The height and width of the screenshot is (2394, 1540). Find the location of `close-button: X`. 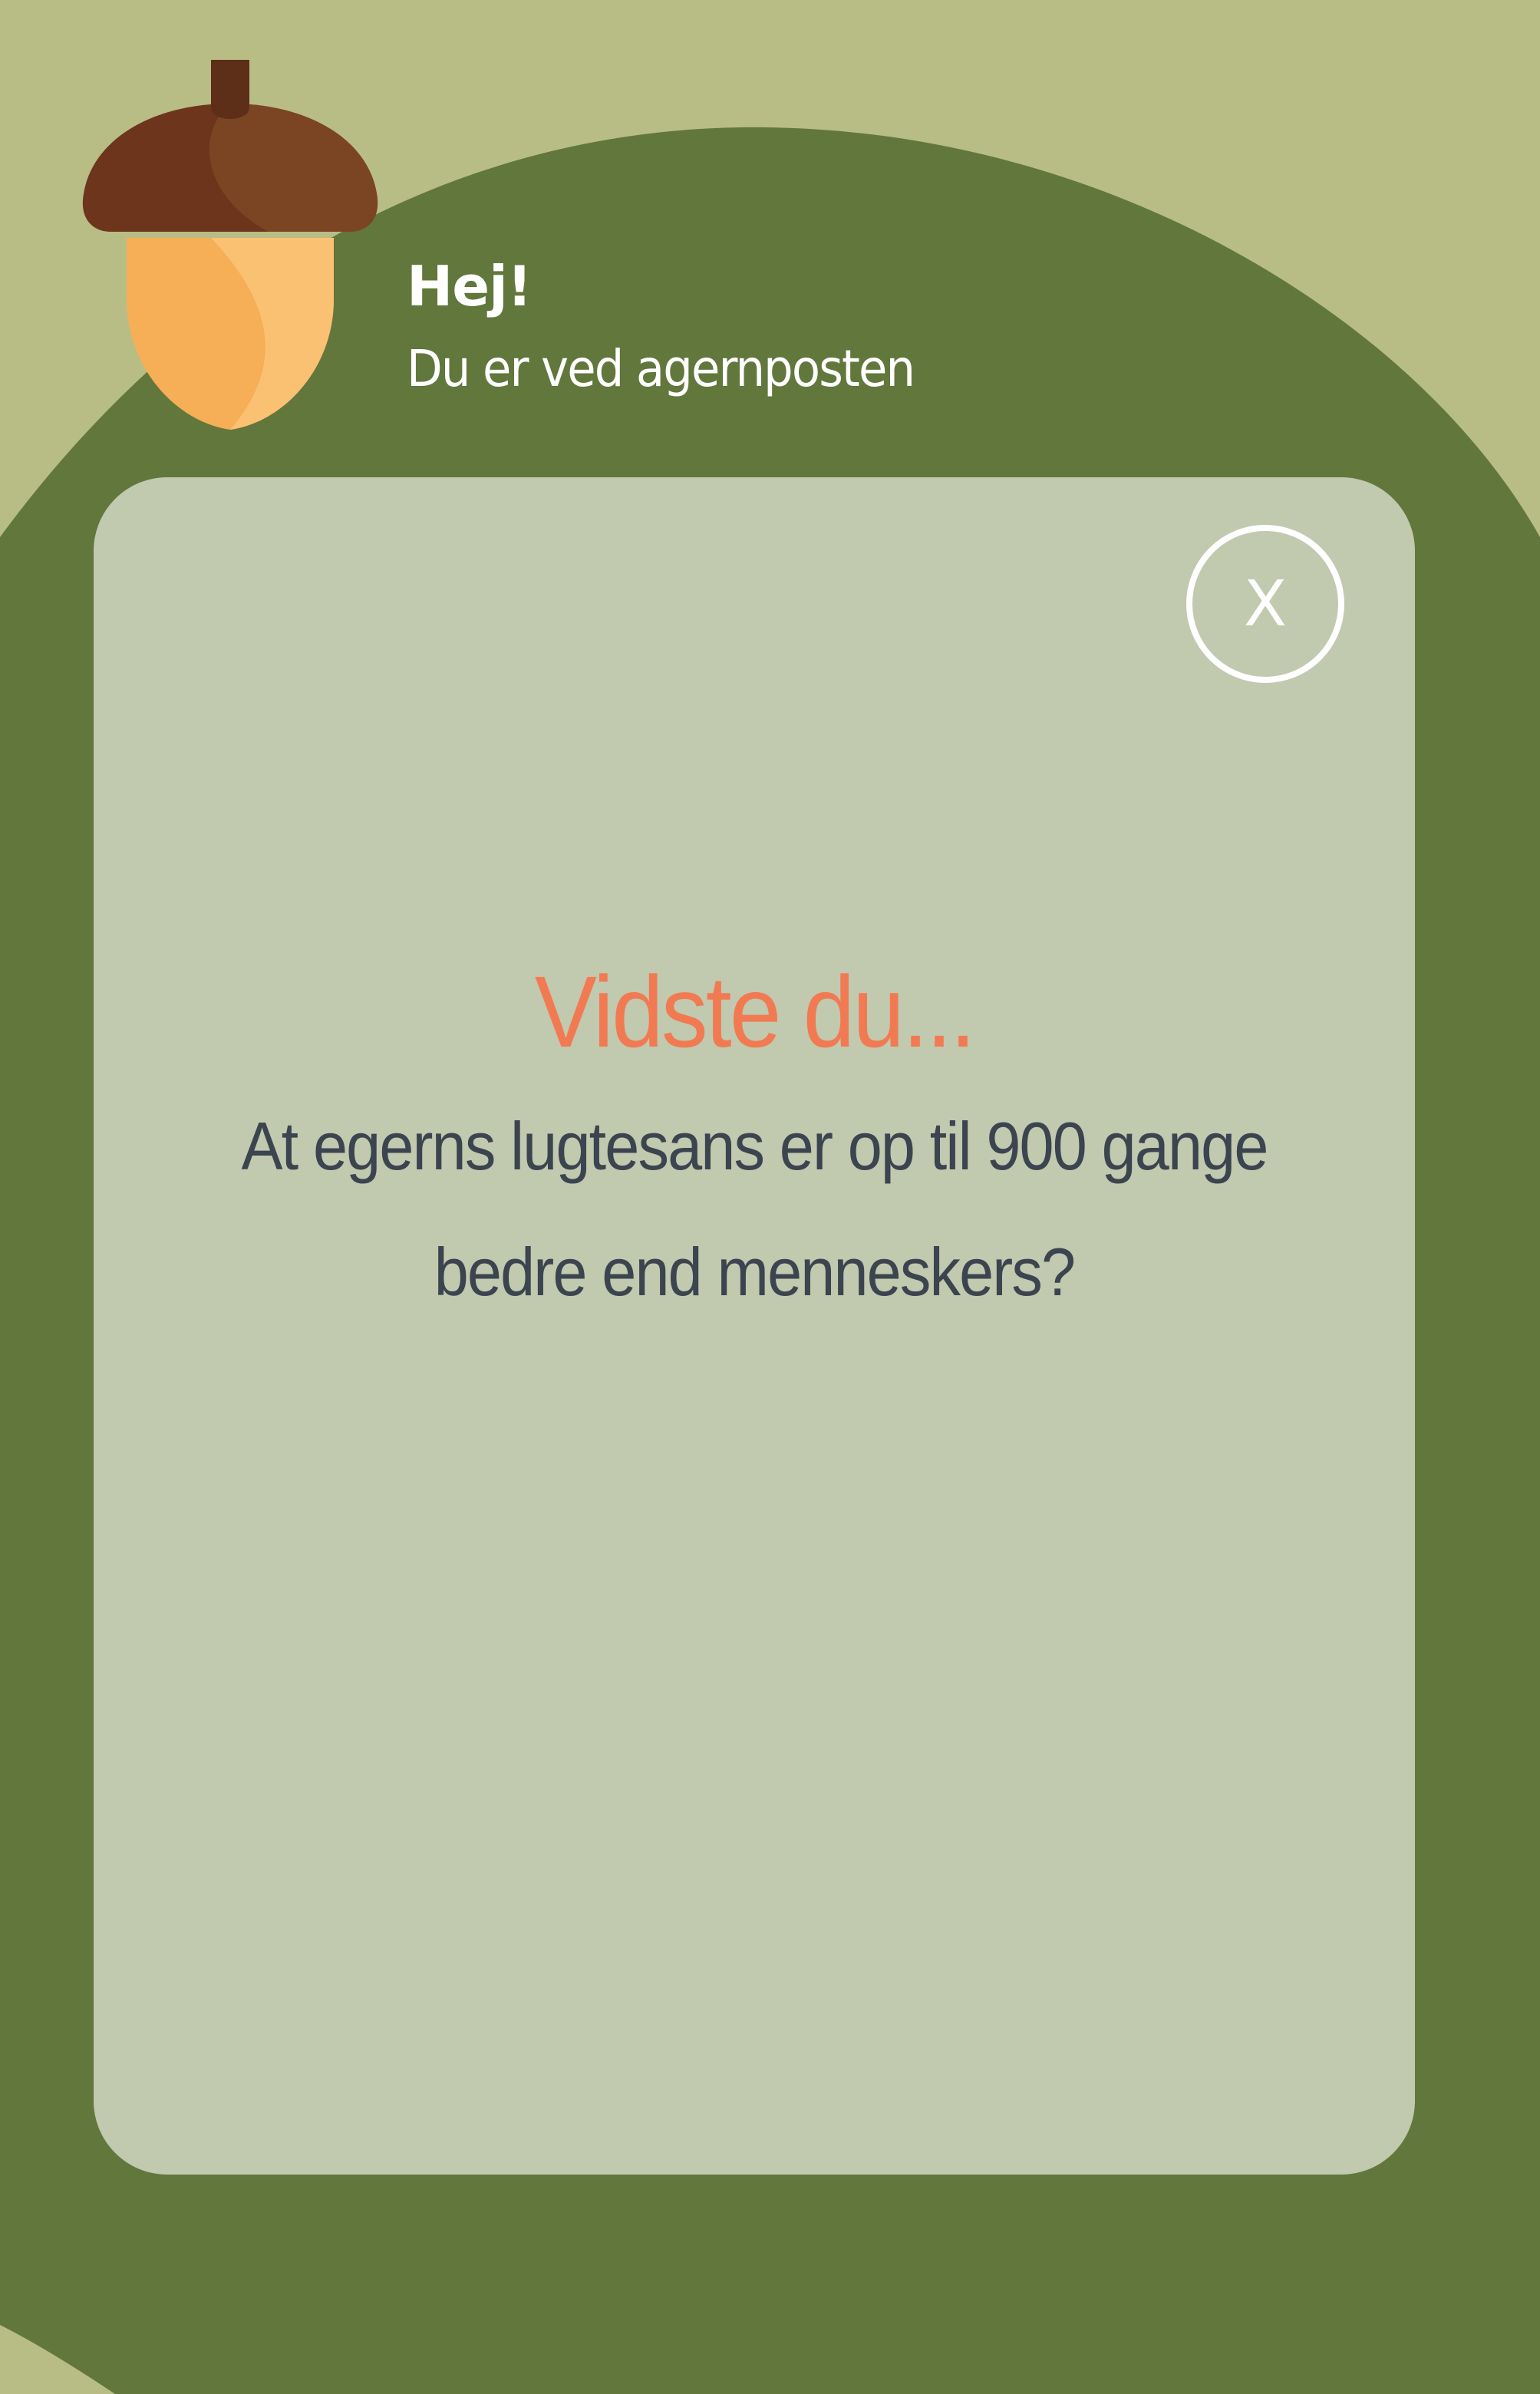

close-button: X is located at coordinates (1265, 604).